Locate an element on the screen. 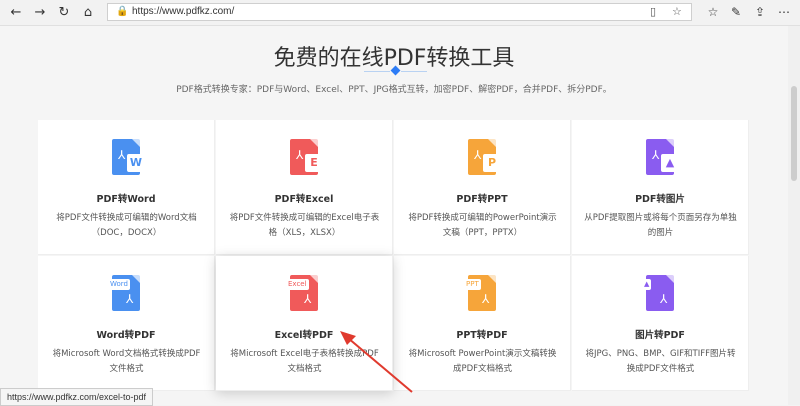  status-bar-url: https://www.pdfkz.com/excel-to-pdf is located at coordinates (77, 397).